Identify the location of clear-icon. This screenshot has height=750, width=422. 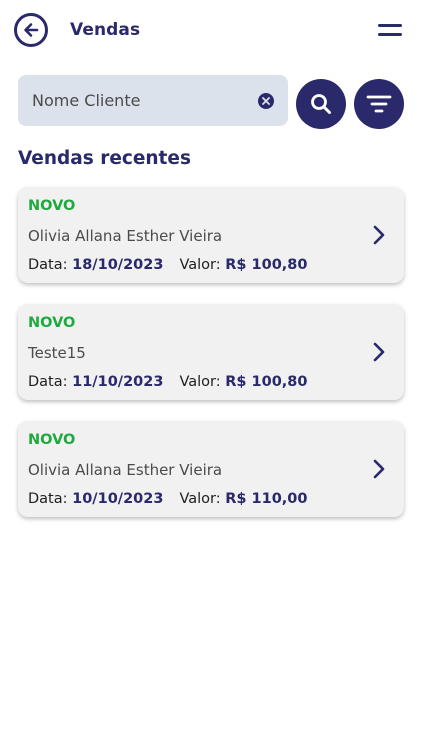
(266, 100).